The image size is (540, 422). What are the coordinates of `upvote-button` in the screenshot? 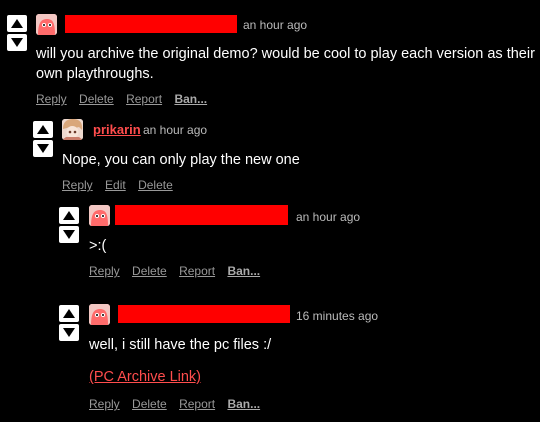 It's located at (69, 313).